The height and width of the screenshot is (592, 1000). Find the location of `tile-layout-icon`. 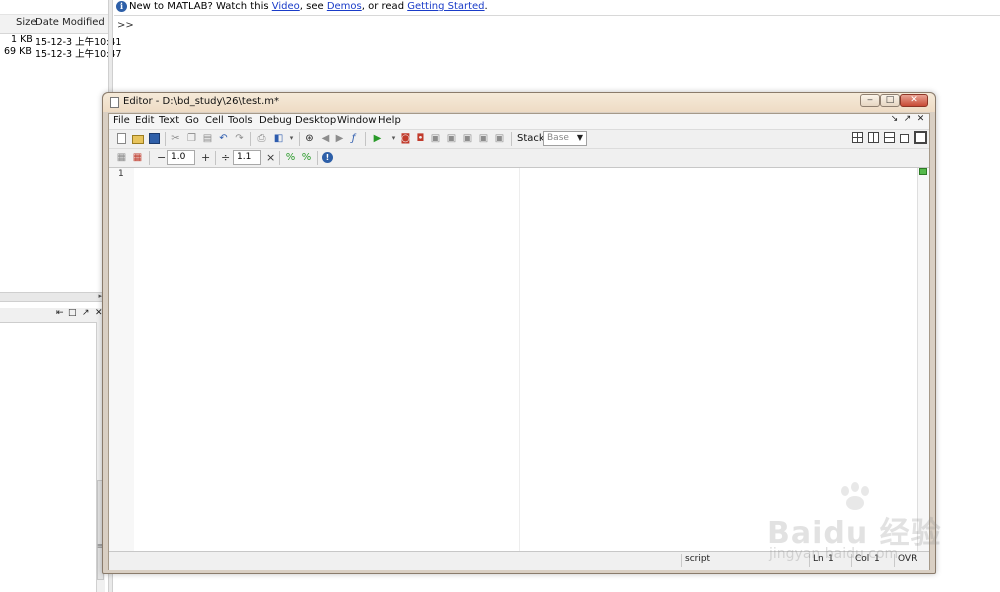

tile-layout-icon is located at coordinates (857, 137).